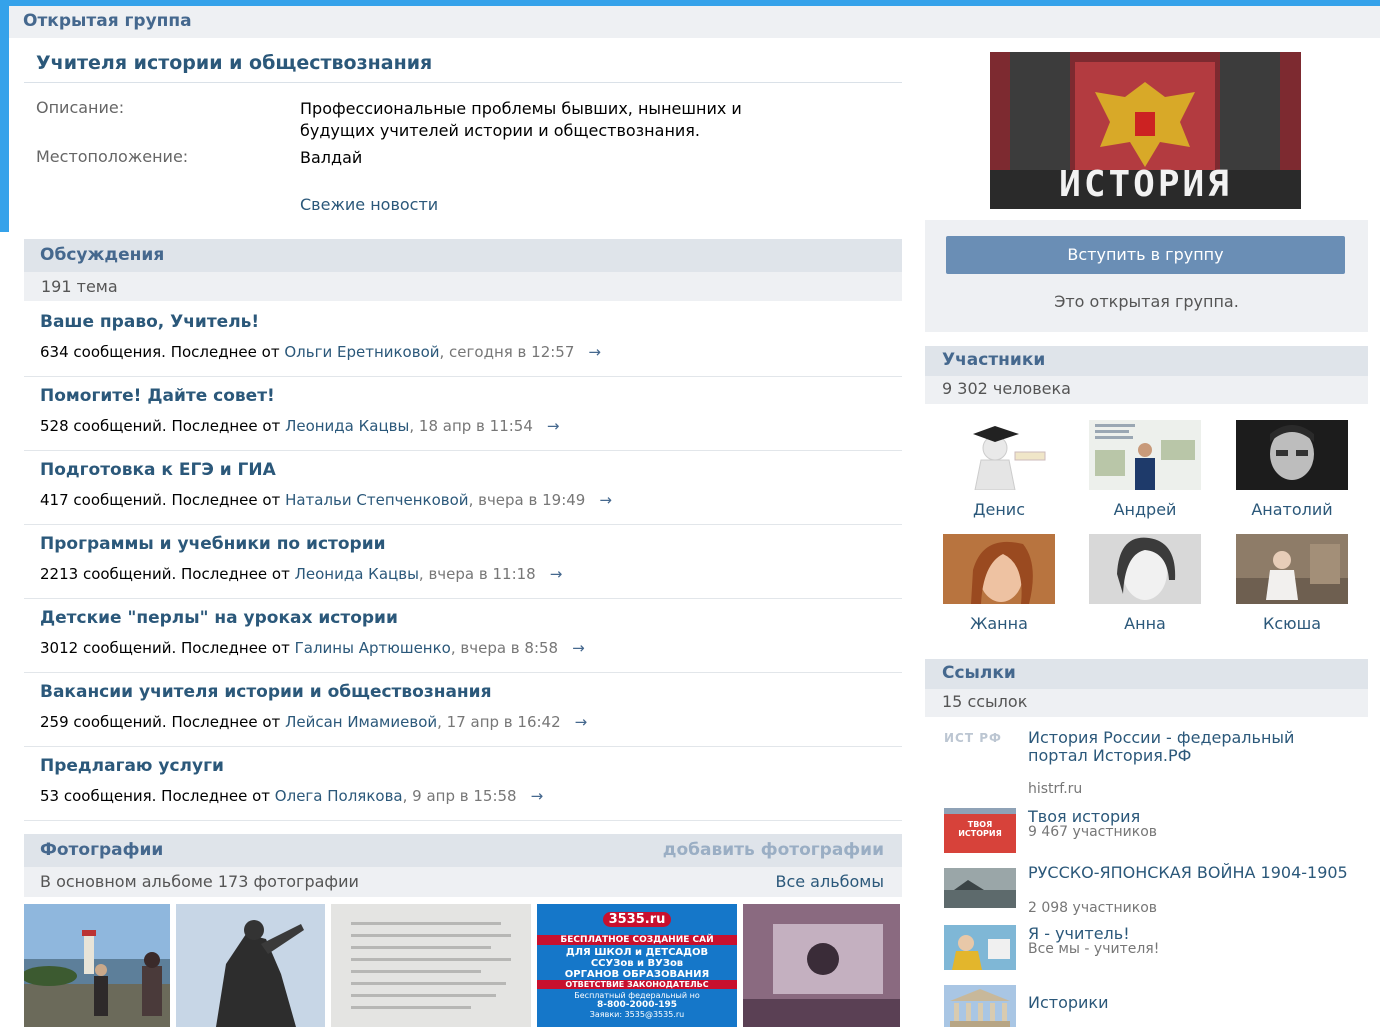 The image size is (1380, 1030). I want to click on divider, so click(463, 82).